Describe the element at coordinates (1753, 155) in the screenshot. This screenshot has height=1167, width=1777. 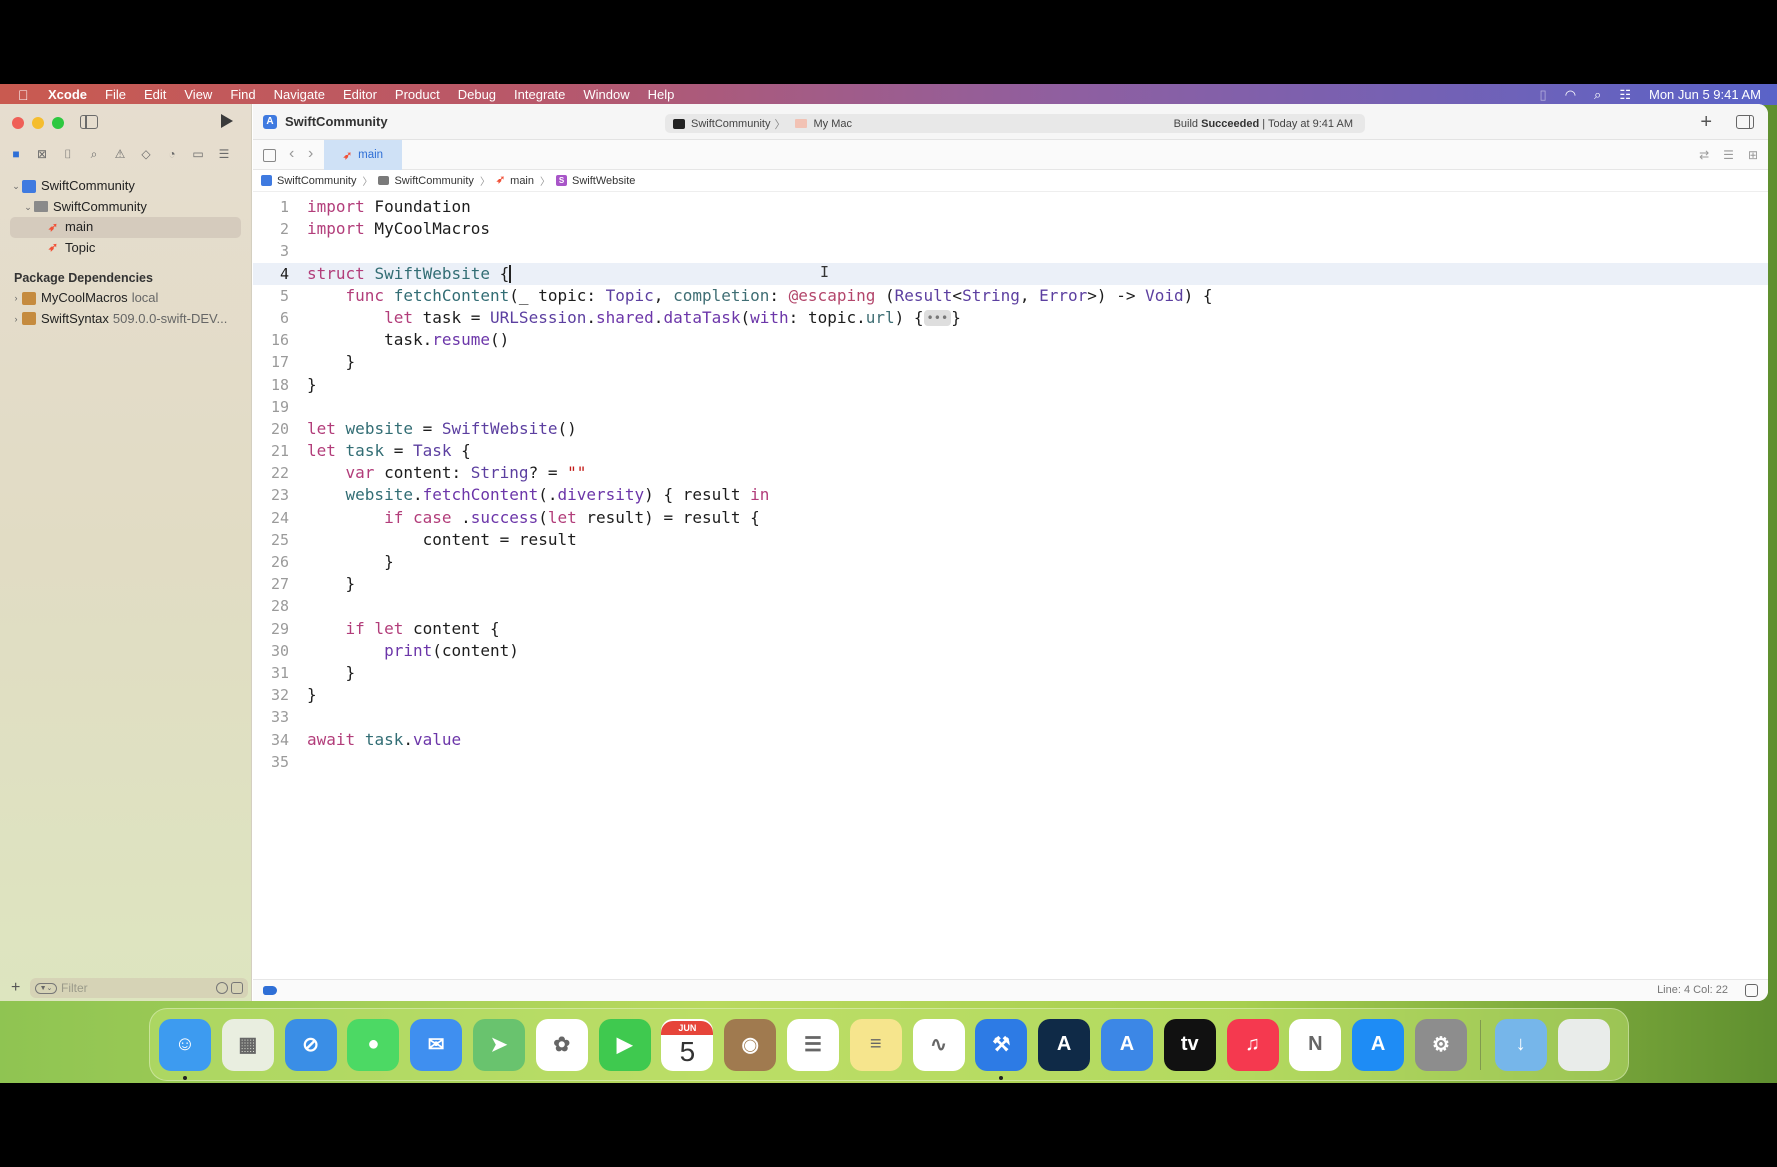
I see `add-editor-split-icon: ⊞` at that location.